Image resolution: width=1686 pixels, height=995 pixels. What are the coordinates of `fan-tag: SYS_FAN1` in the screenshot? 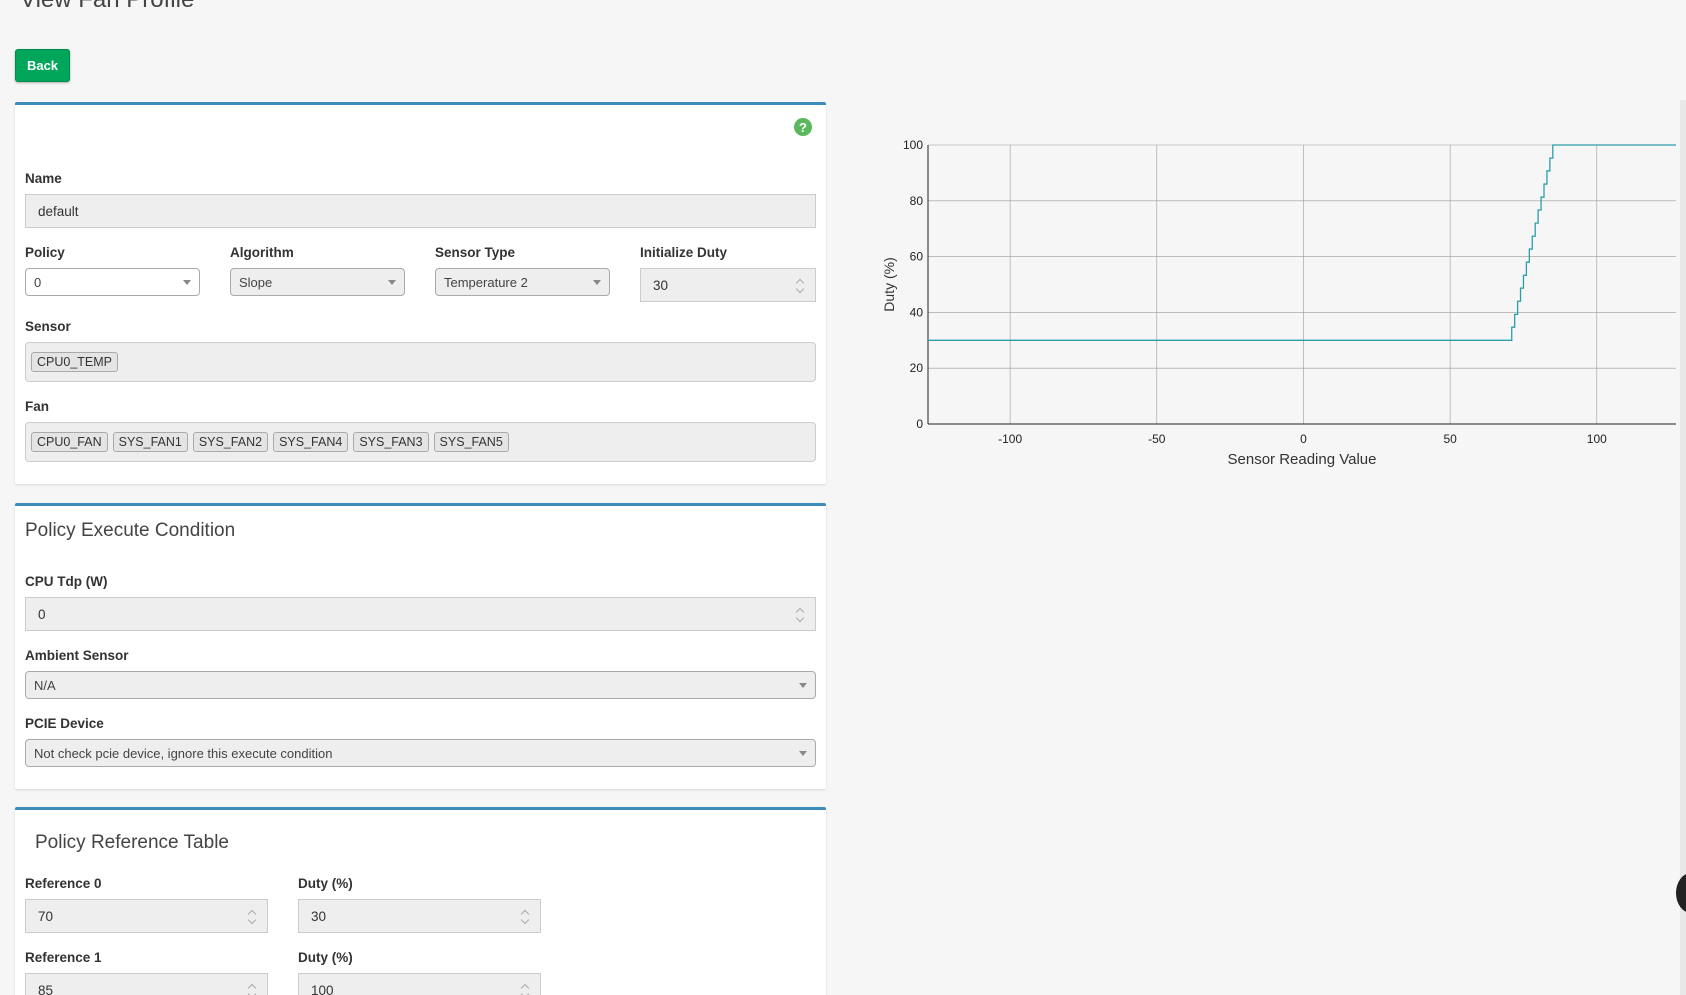 It's located at (150, 442).